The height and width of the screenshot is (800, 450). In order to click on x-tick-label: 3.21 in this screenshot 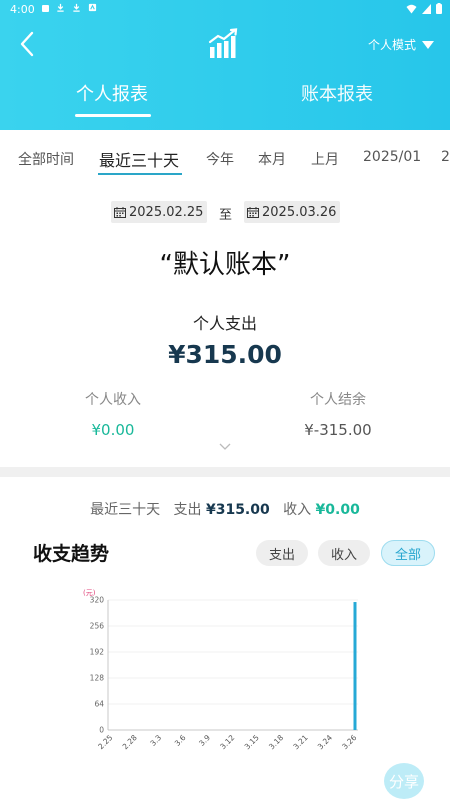, I will do `click(300, 742)`.